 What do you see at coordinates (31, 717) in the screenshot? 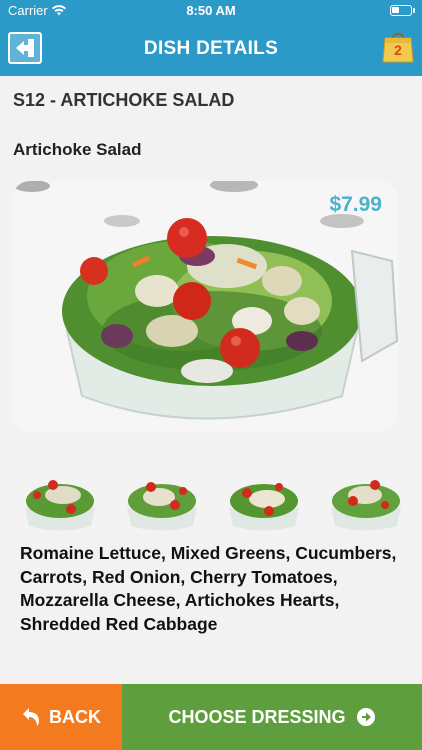
I see `undo-arrow-icon` at bounding box center [31, 717].